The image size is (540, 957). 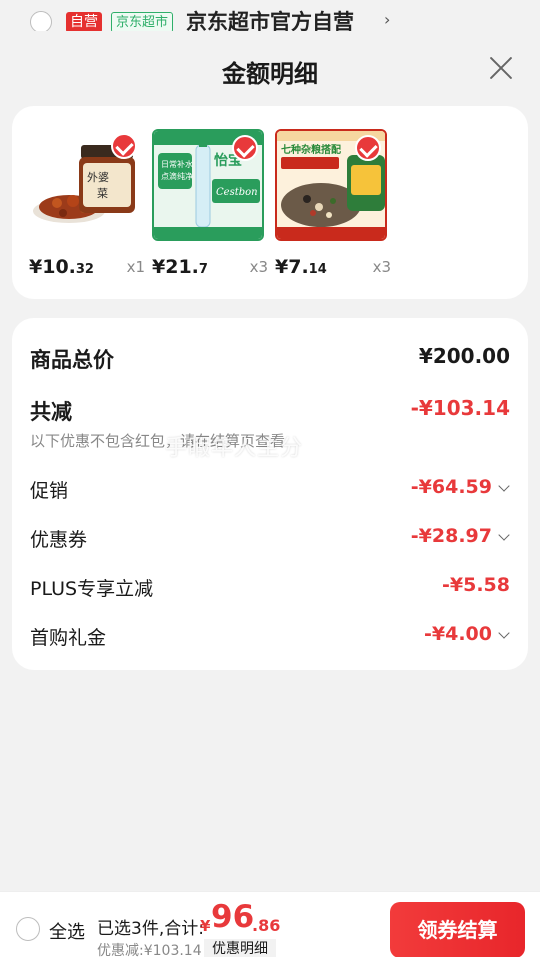 What do you see at coordinates (135, 267) in the screenshot?
I see `product-quantity: x1` at bounding box center [135, 267].